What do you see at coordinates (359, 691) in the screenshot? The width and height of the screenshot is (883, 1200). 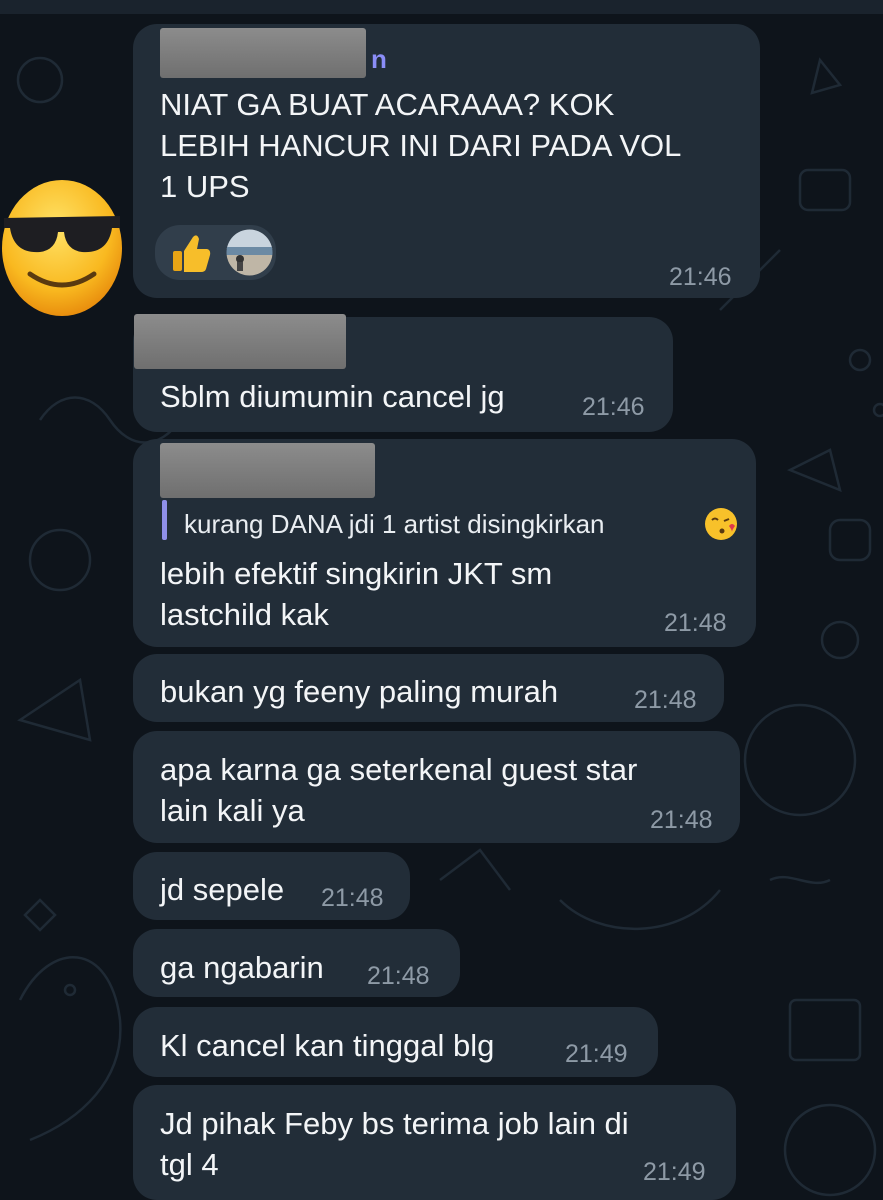 I see `message-text: bukan yg feeny paling murah` at bounding box center [359, 691].